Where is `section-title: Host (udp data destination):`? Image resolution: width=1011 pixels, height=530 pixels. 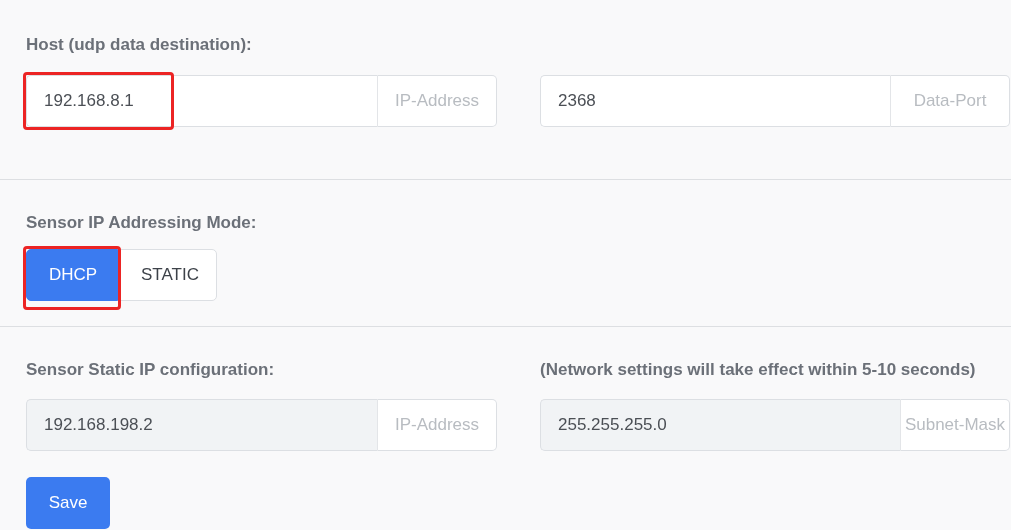
section-title: Host (udp data destination): is located at coordinates (139, 45).